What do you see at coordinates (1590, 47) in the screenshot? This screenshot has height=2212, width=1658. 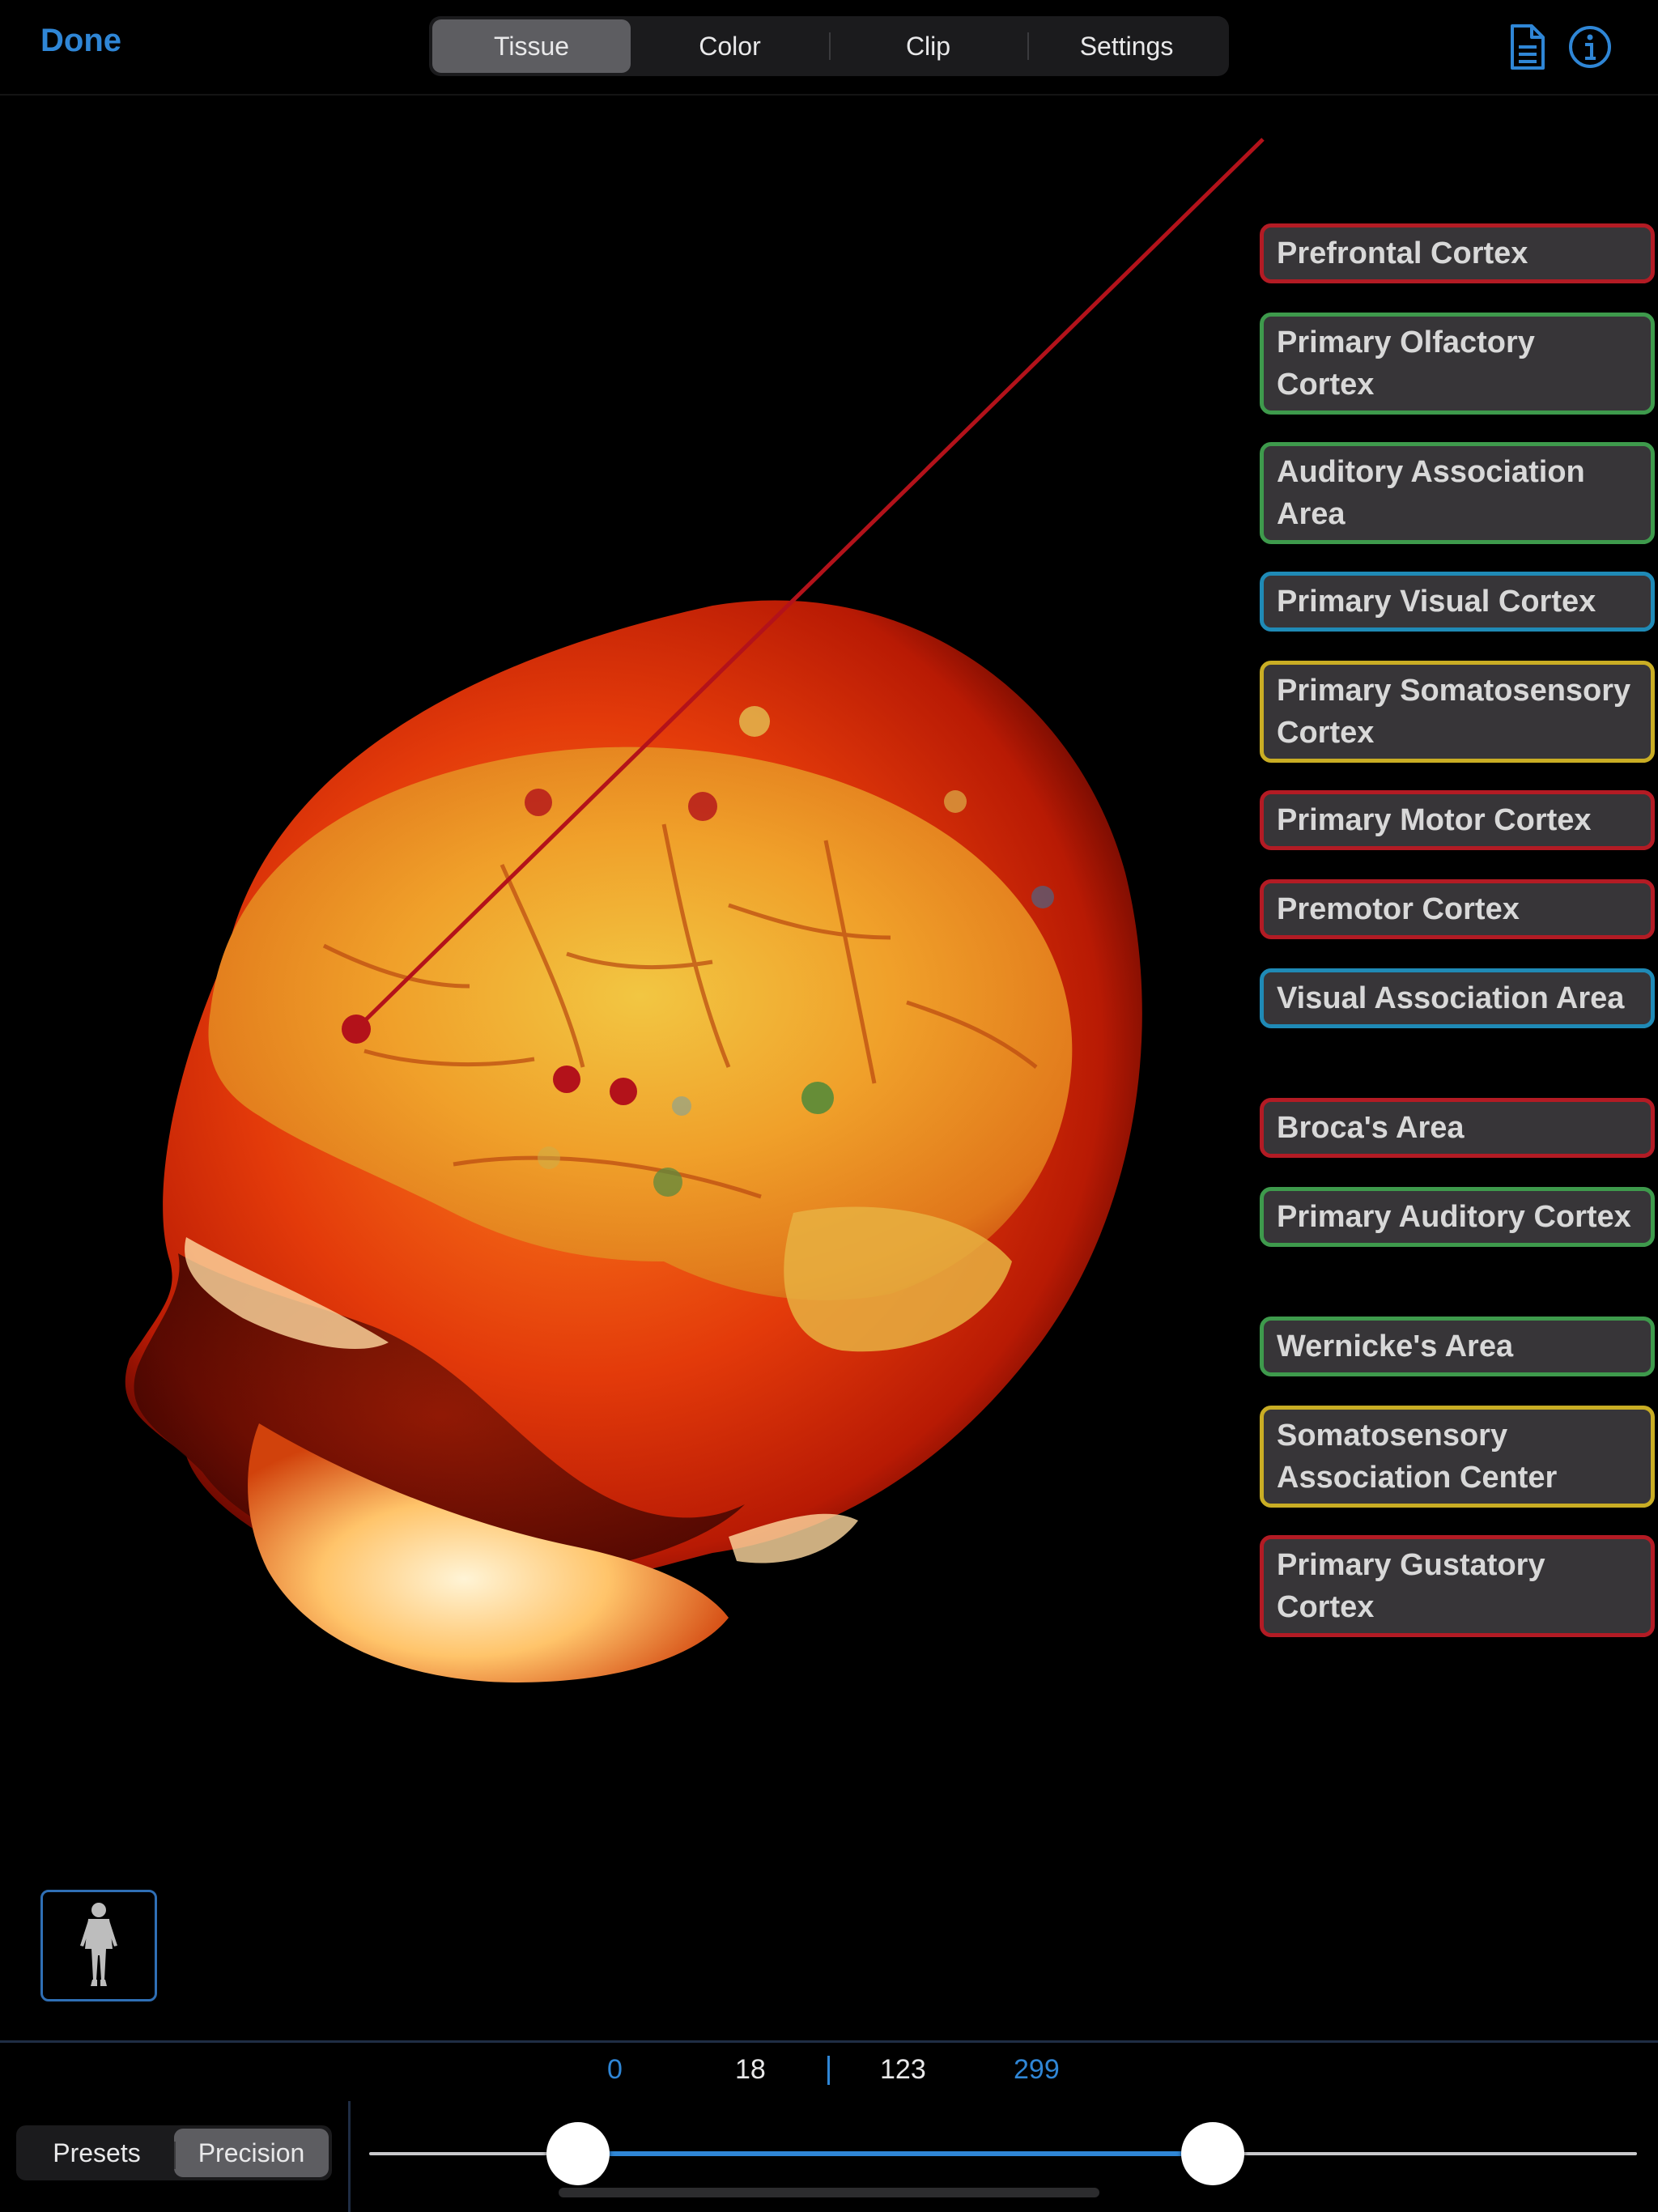 I see `info-icon` at bounding box center [1590, 47].